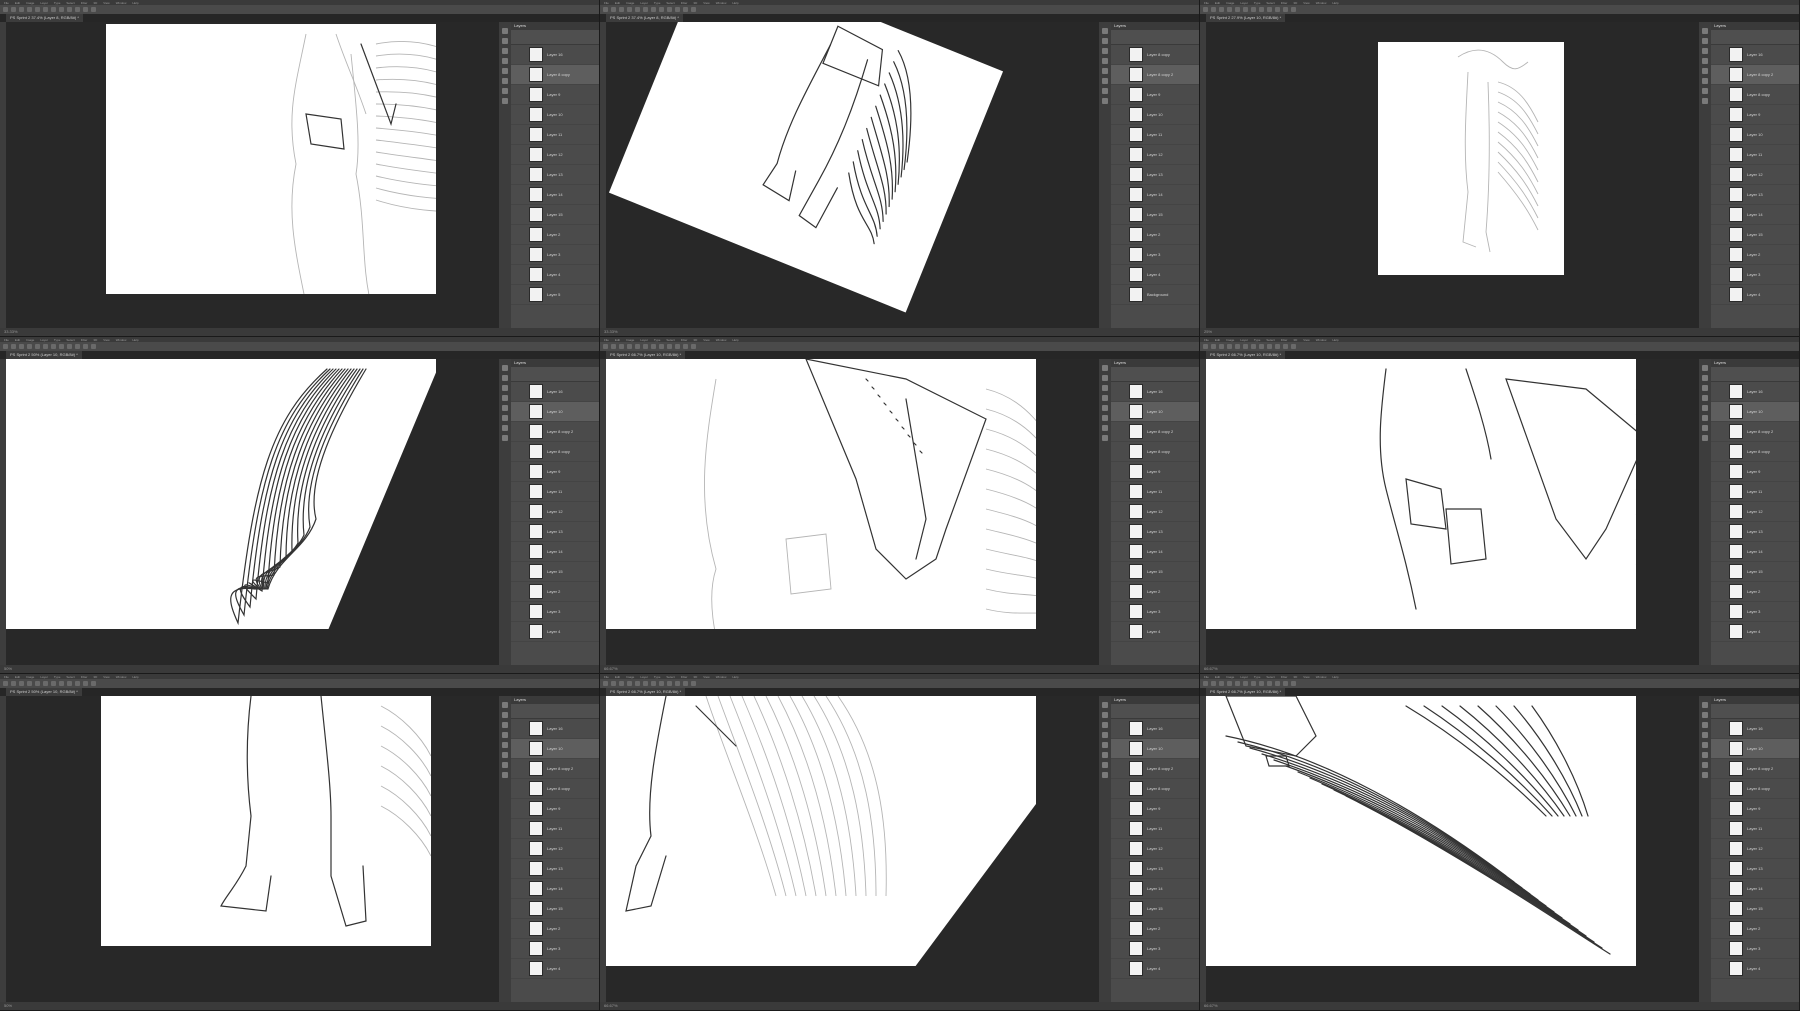  What do you see at coordinates (1755, 552) in the screenshot?
I see `layer-row: Layer 14` at bounding box center [1755, 552].